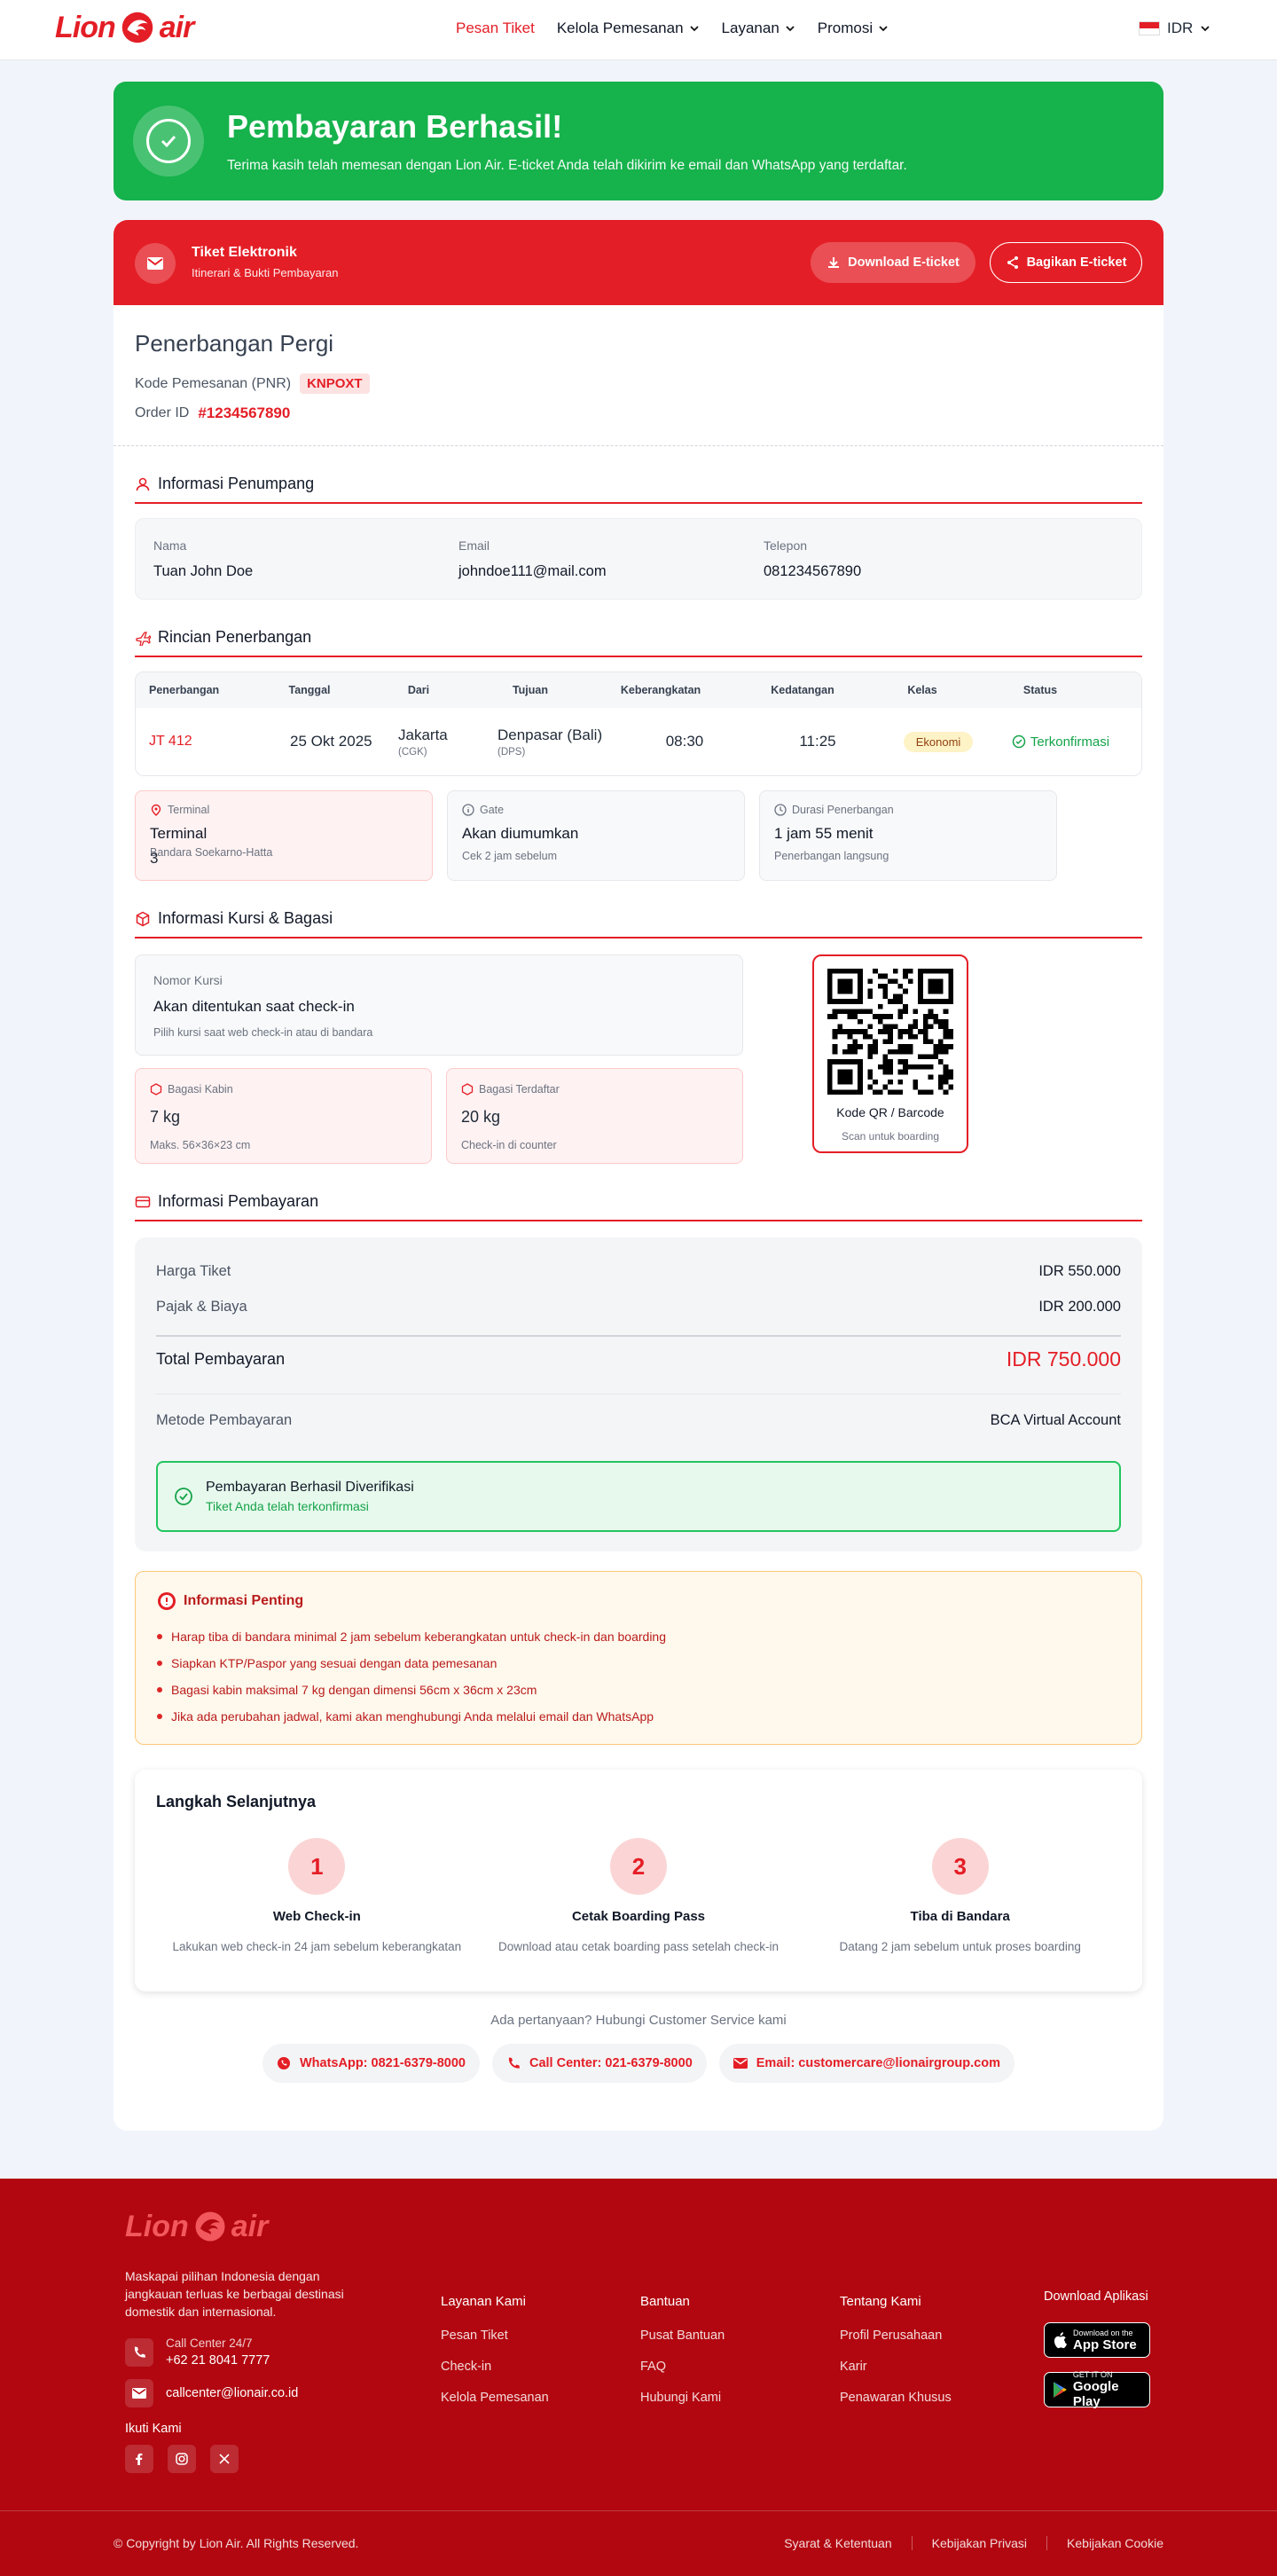  What do you see at coordinates (638, 1306) in the screenshot?
I see `tax-row: Pajak & Biaya IDR 200.000` at bounding box center [638, 1306].